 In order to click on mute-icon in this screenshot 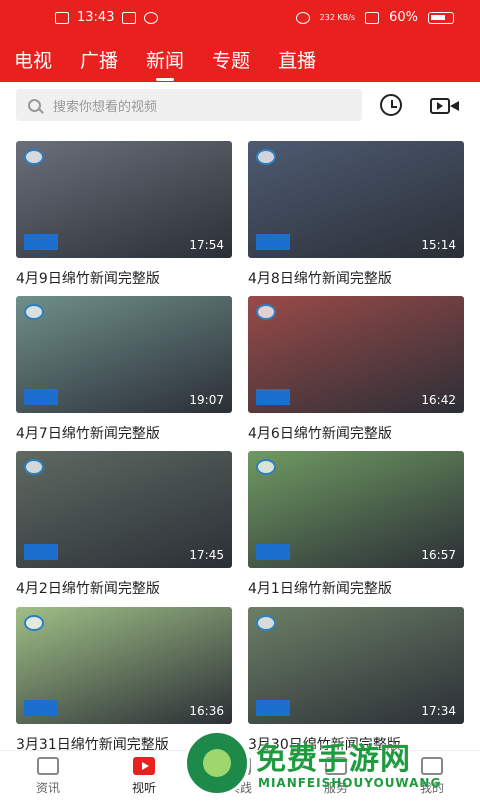, I will do `click(302, 17)`.